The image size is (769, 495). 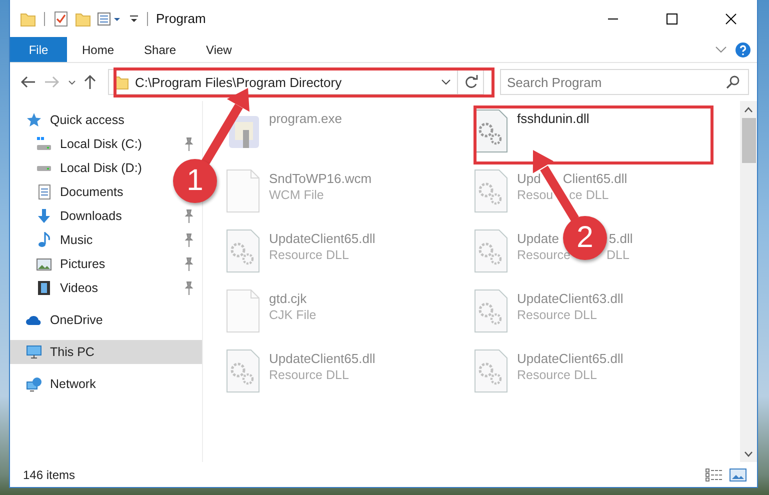 I want to click on music-note-icon, so click(x=44, y=240).